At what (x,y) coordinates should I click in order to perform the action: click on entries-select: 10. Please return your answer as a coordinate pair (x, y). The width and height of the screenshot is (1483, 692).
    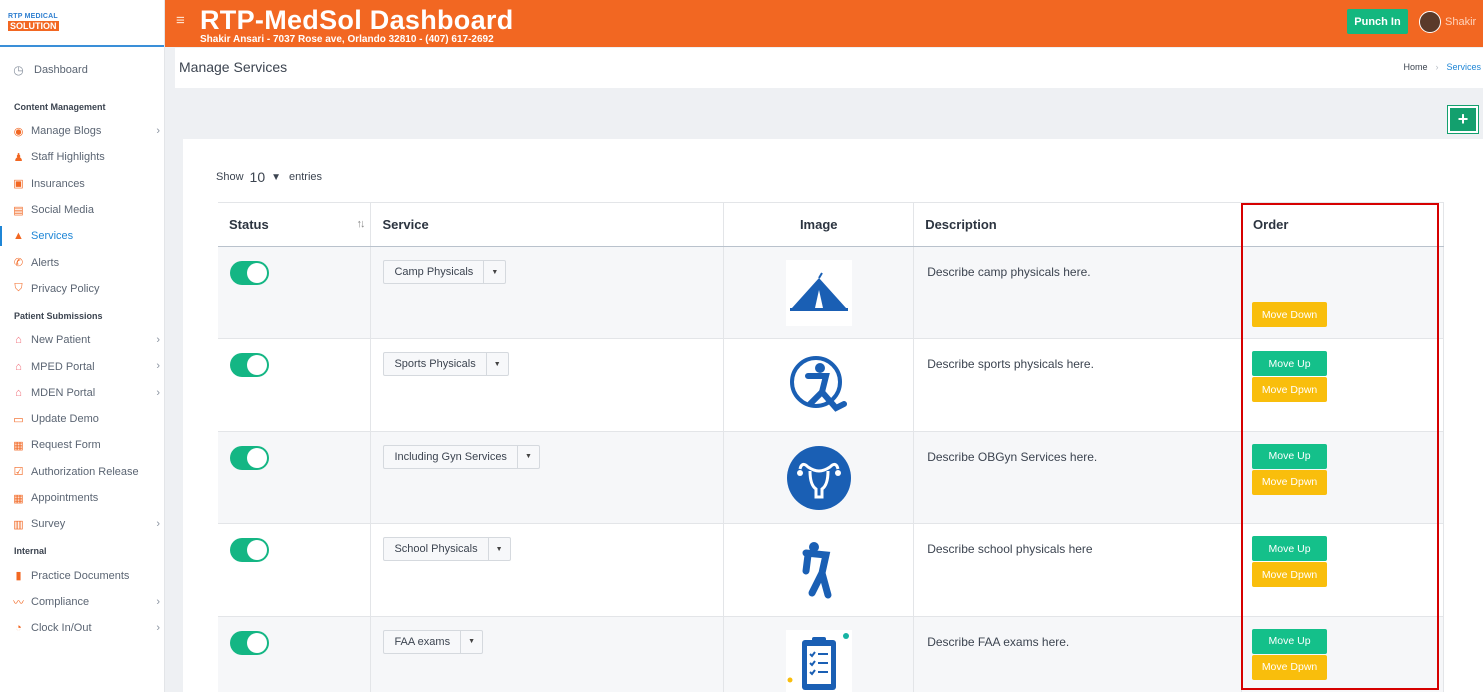
    Looking at the image, I should click on (258, 177).